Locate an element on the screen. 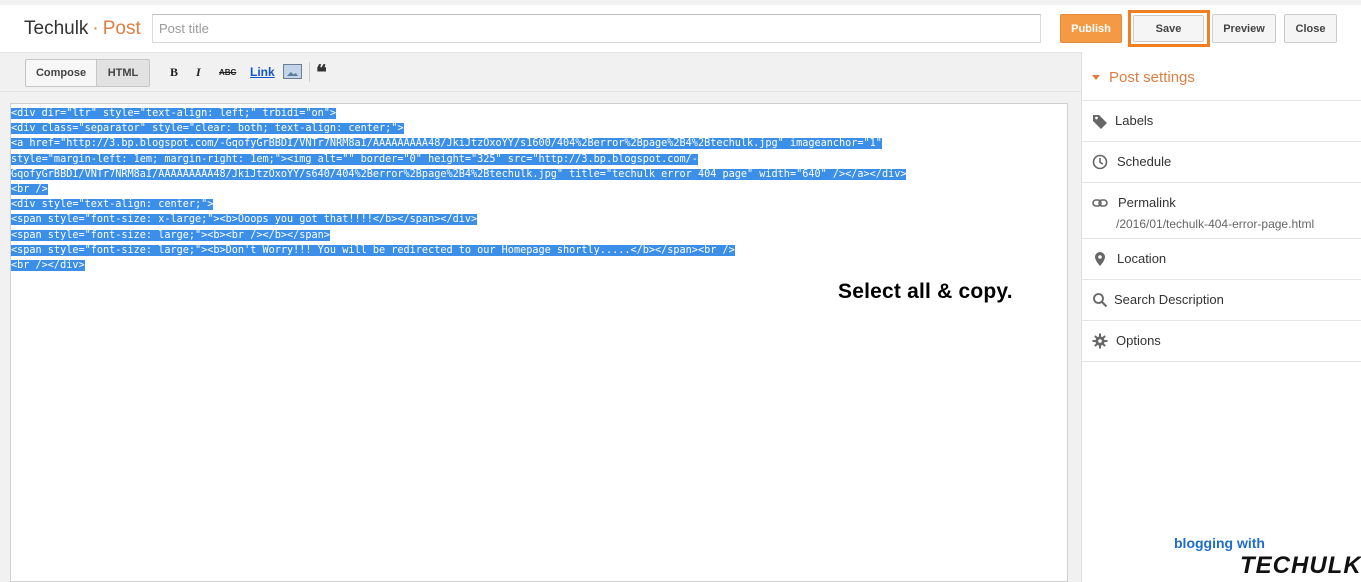 The height and width of the screenshot is (582, 1361). sidebar-item-label: Labels is located at coordinates (1134, 120).